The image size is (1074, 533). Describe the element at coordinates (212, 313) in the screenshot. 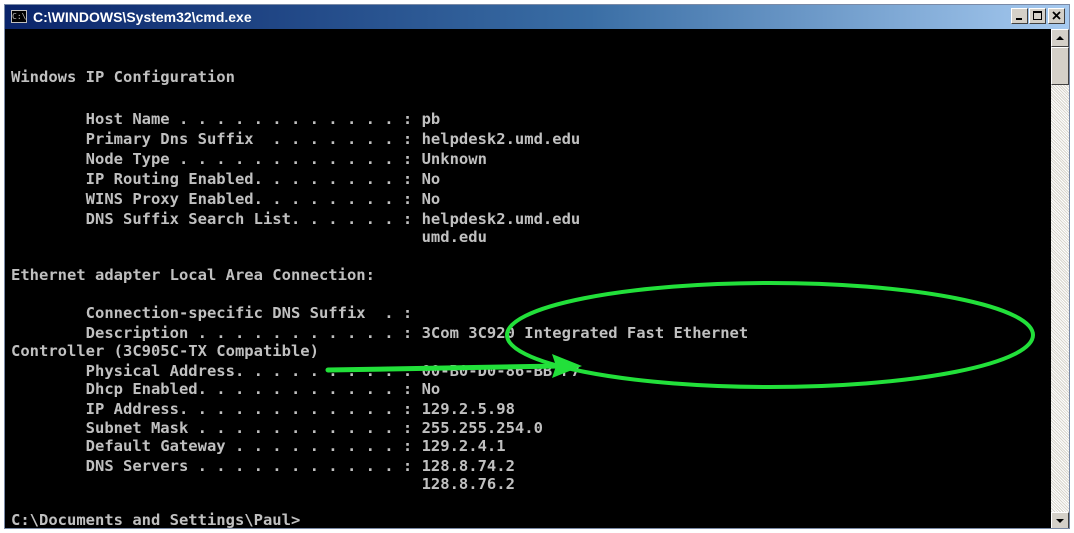

I see `console-line: Connection-specific DNS Suffix . :` at that location.